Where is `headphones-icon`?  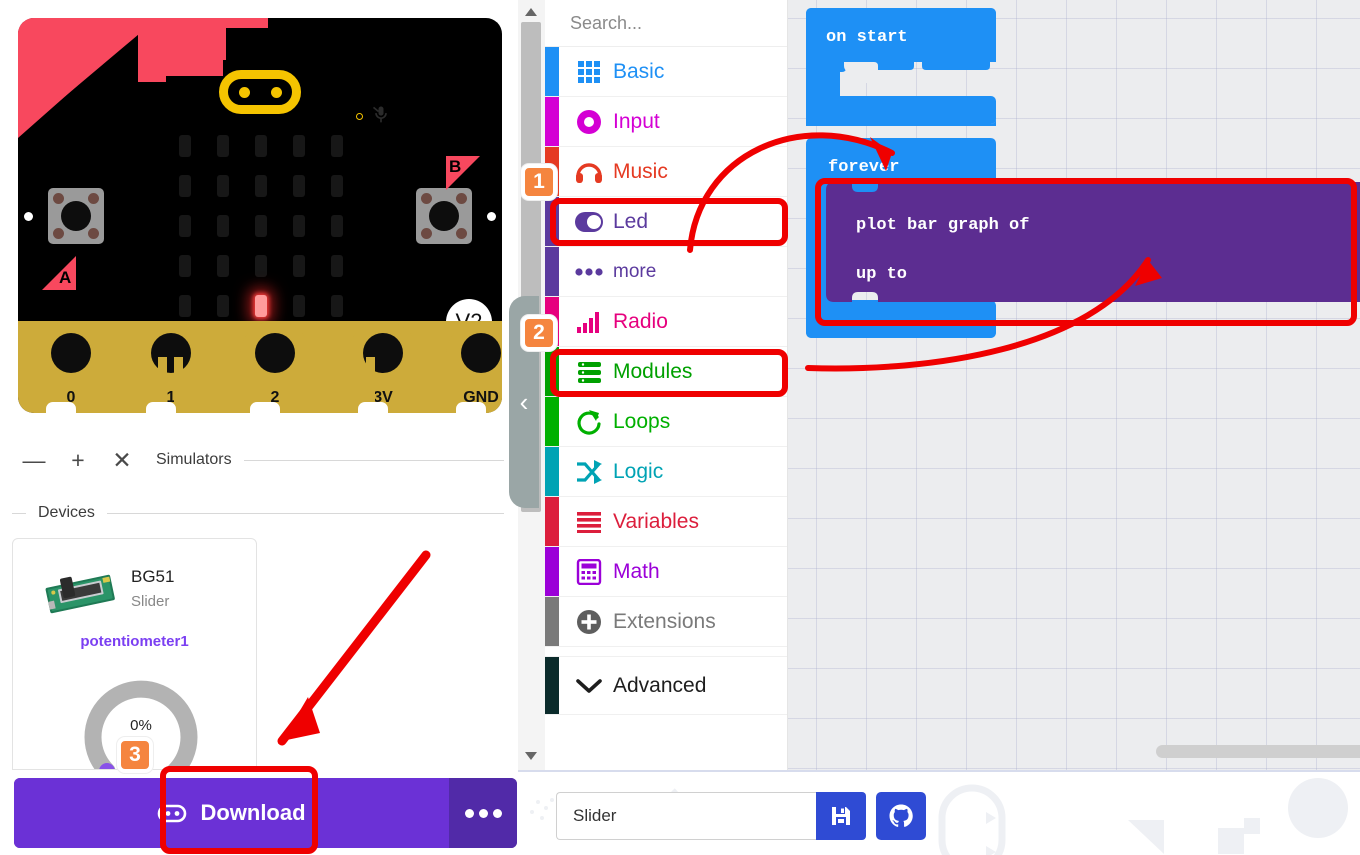
headphones-icon is located at coordinates (589, 172).